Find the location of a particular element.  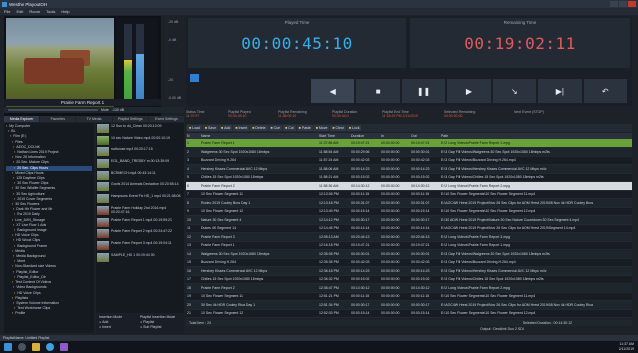

app-taskbar-icon is located at coordinates (64, 347).